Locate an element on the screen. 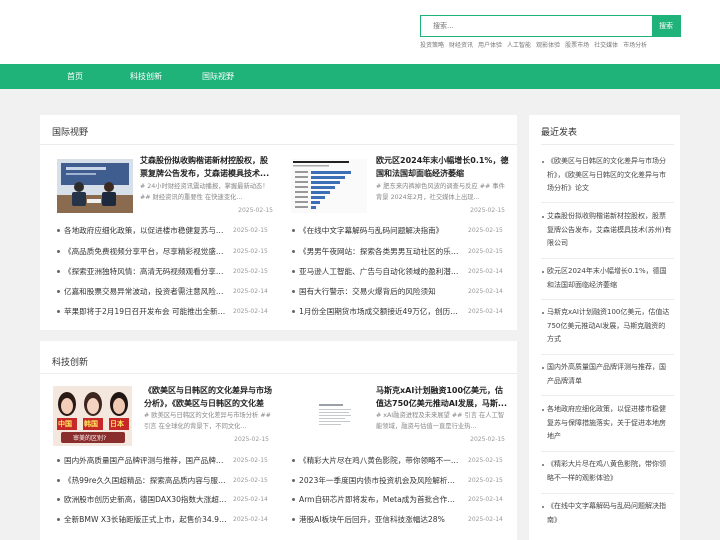  search-input is located at coordinates (537, 26).